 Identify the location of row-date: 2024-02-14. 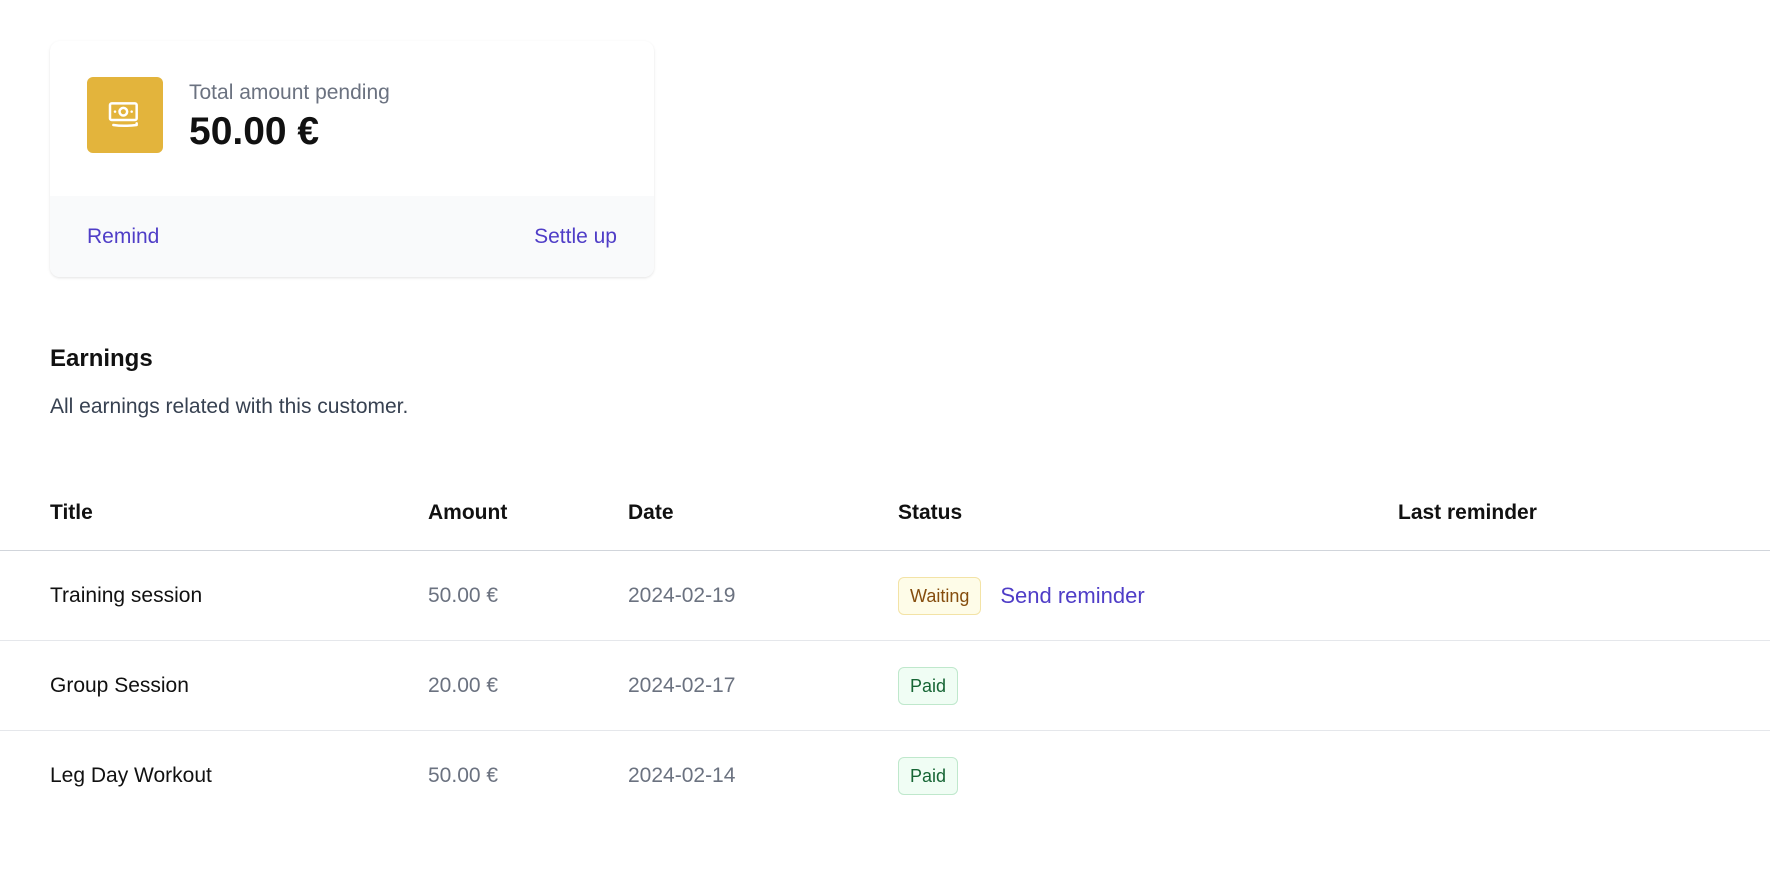
(682, 775).